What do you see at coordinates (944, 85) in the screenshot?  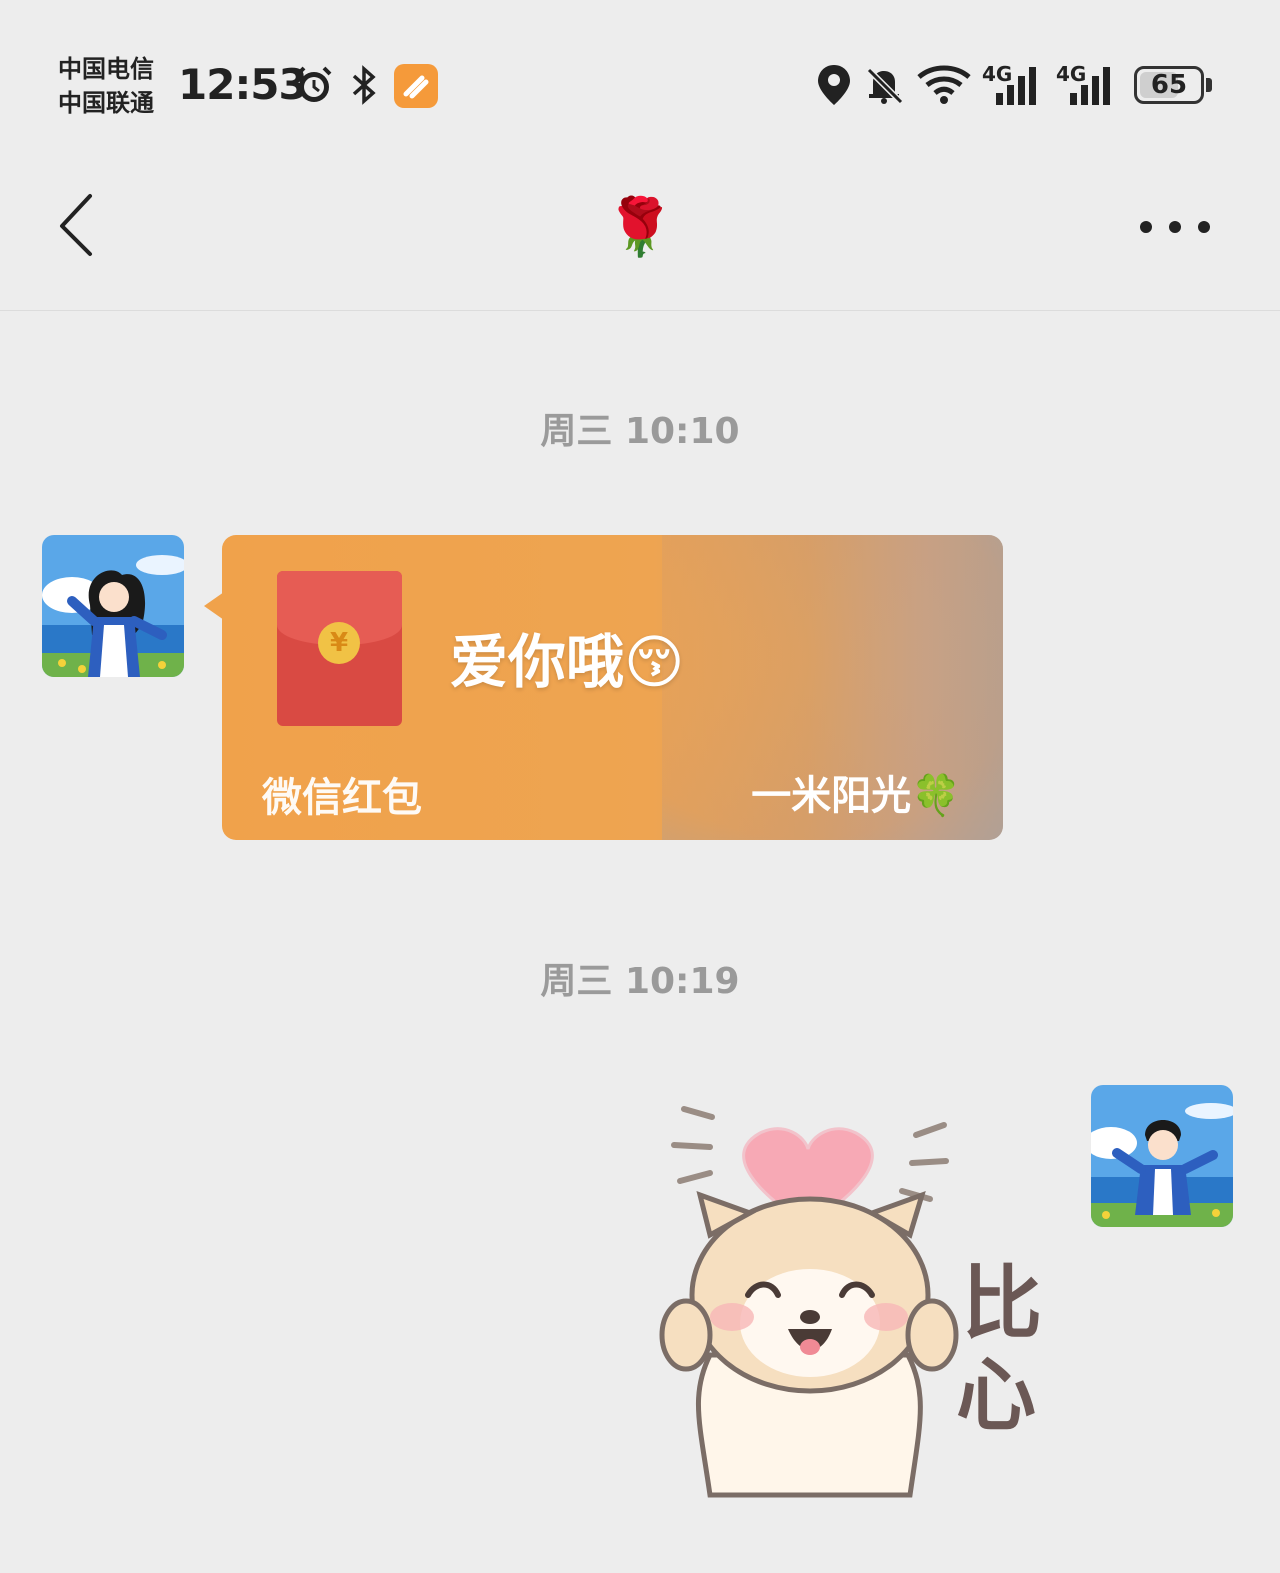 I see `wifi-icon` at bounding box center [944, 85].